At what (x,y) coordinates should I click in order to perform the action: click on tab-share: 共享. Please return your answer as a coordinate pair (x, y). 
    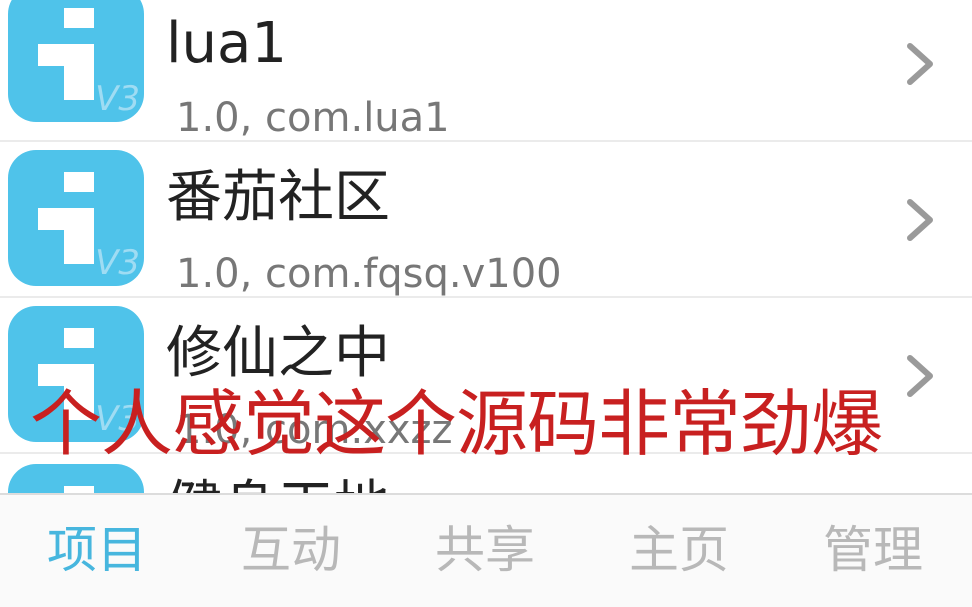
    Looking at the image, I should click on (485, 550).